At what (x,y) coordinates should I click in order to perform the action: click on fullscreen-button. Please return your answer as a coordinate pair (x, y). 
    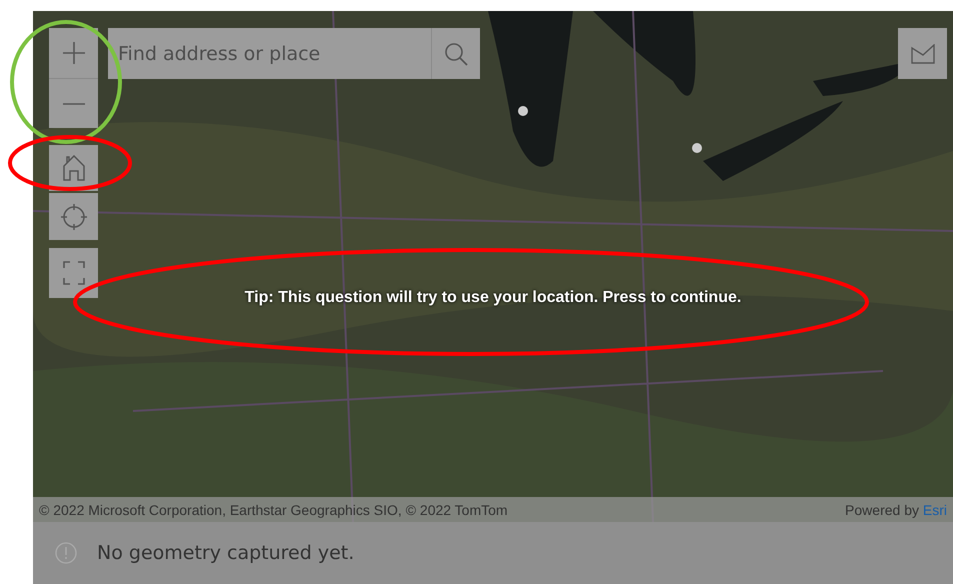
    Looking at the image, I should click on (73, 273).